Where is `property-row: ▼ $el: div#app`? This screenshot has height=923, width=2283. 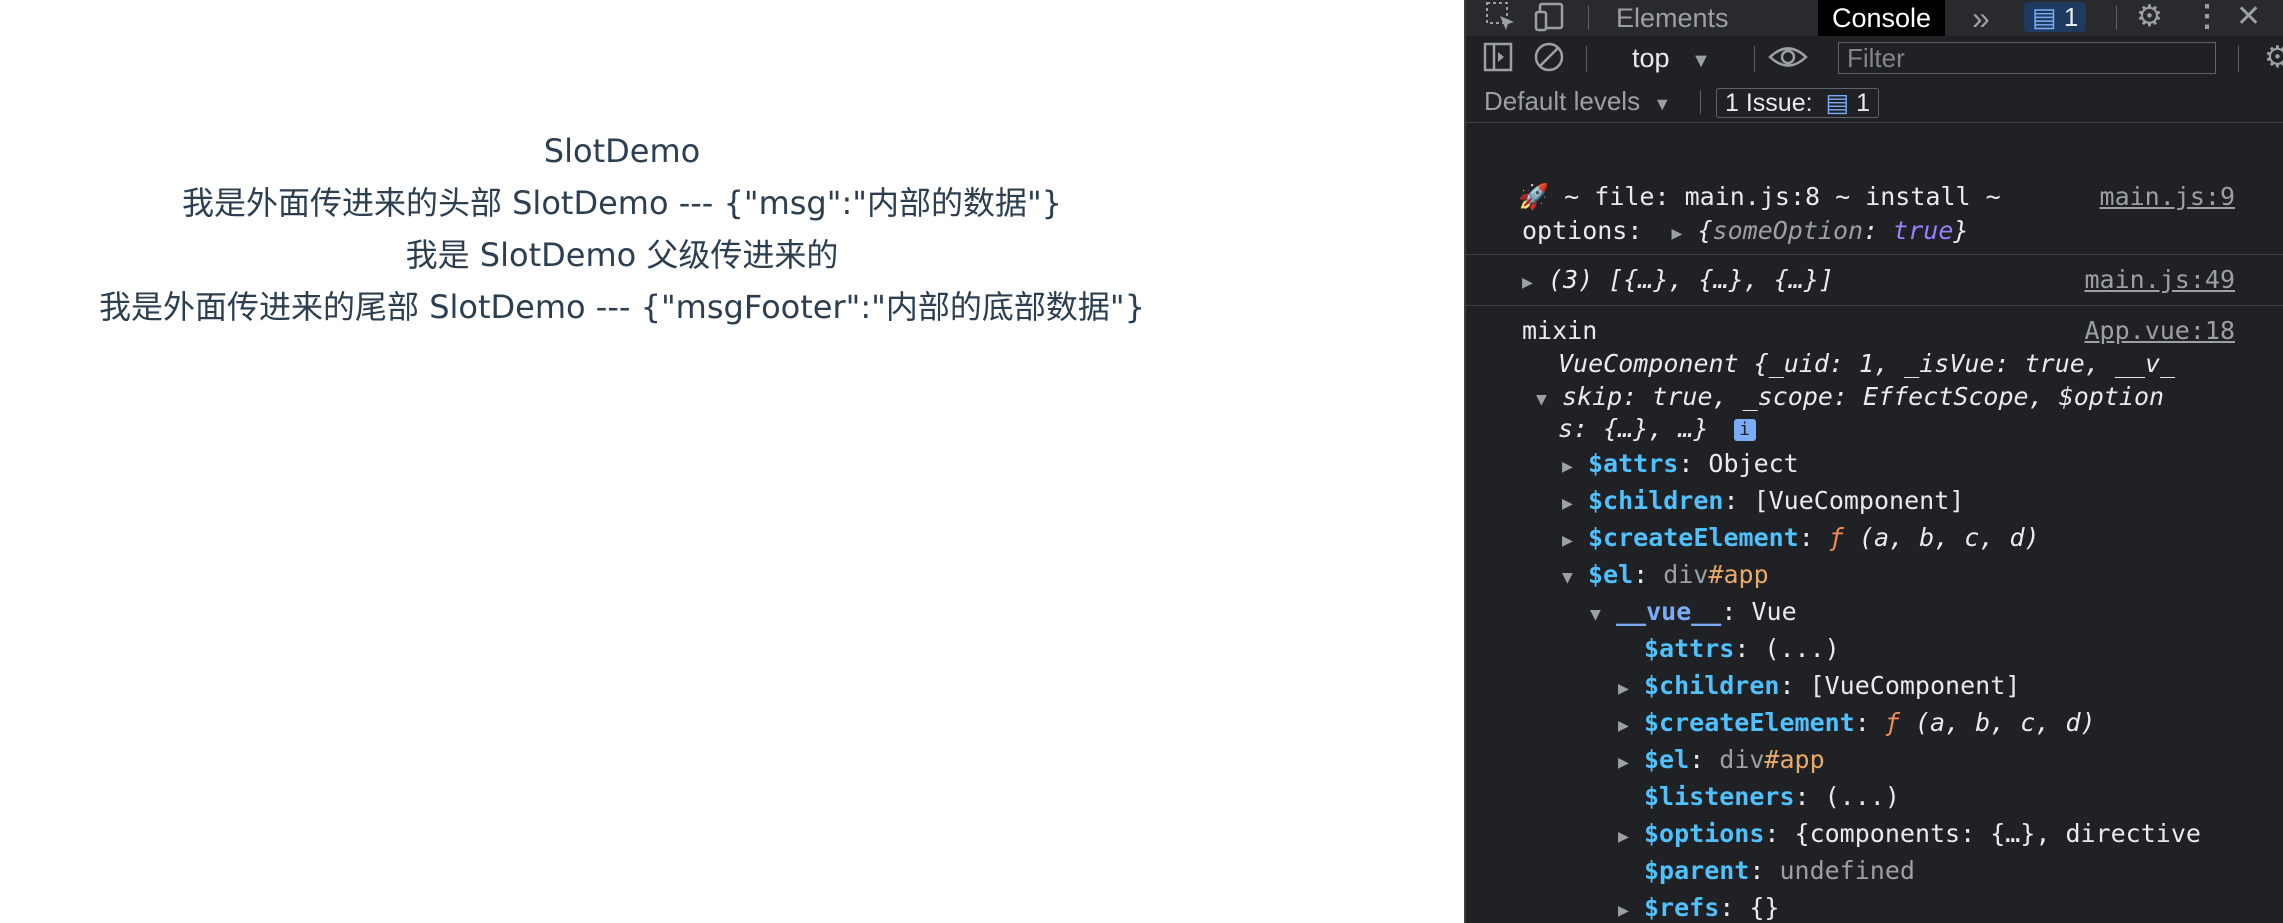 property-row: ▼ $el: div#app is located at coordinates (1665, 576).